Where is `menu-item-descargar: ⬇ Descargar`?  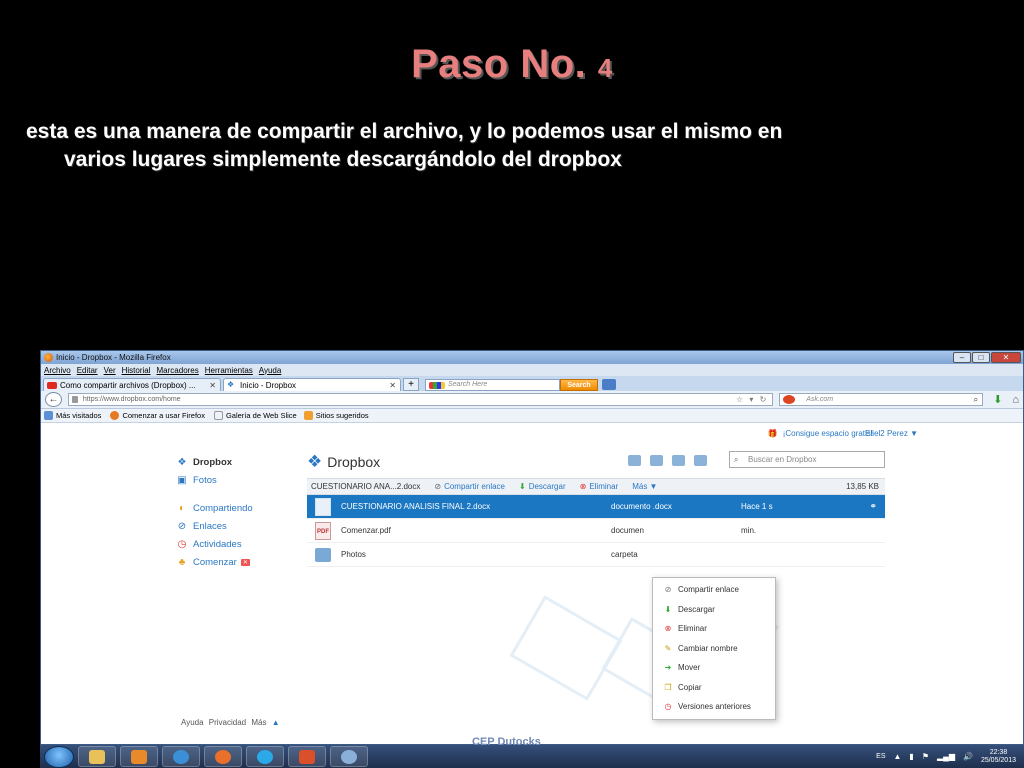
menu-item-descargar: ⬇ Descargar is located at coordinates (714, 610).